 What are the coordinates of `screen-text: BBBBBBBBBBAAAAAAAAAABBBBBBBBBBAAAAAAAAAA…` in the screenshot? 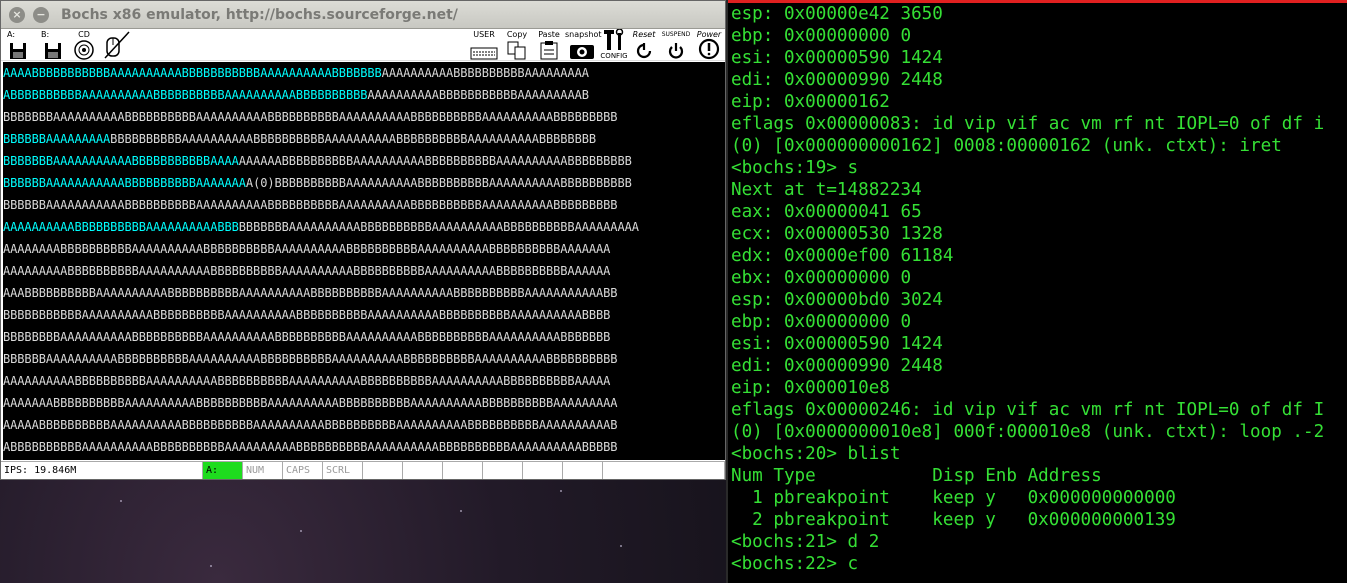 It's located at (353, 139).